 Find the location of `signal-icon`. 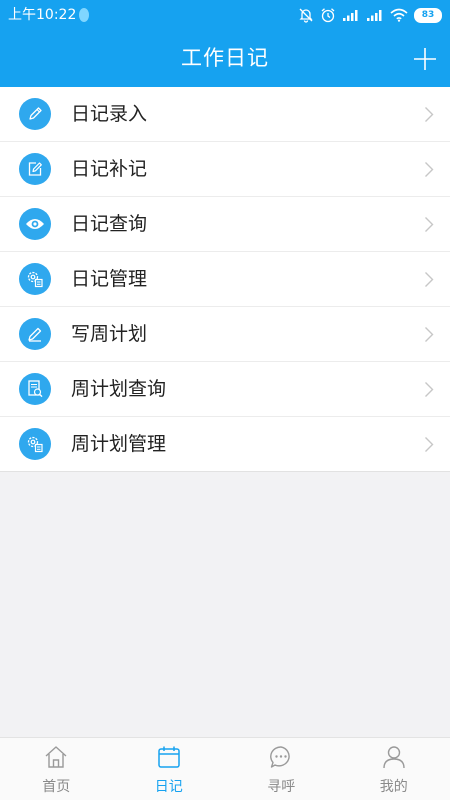

signal-icon is located at coordinates (350, 15).